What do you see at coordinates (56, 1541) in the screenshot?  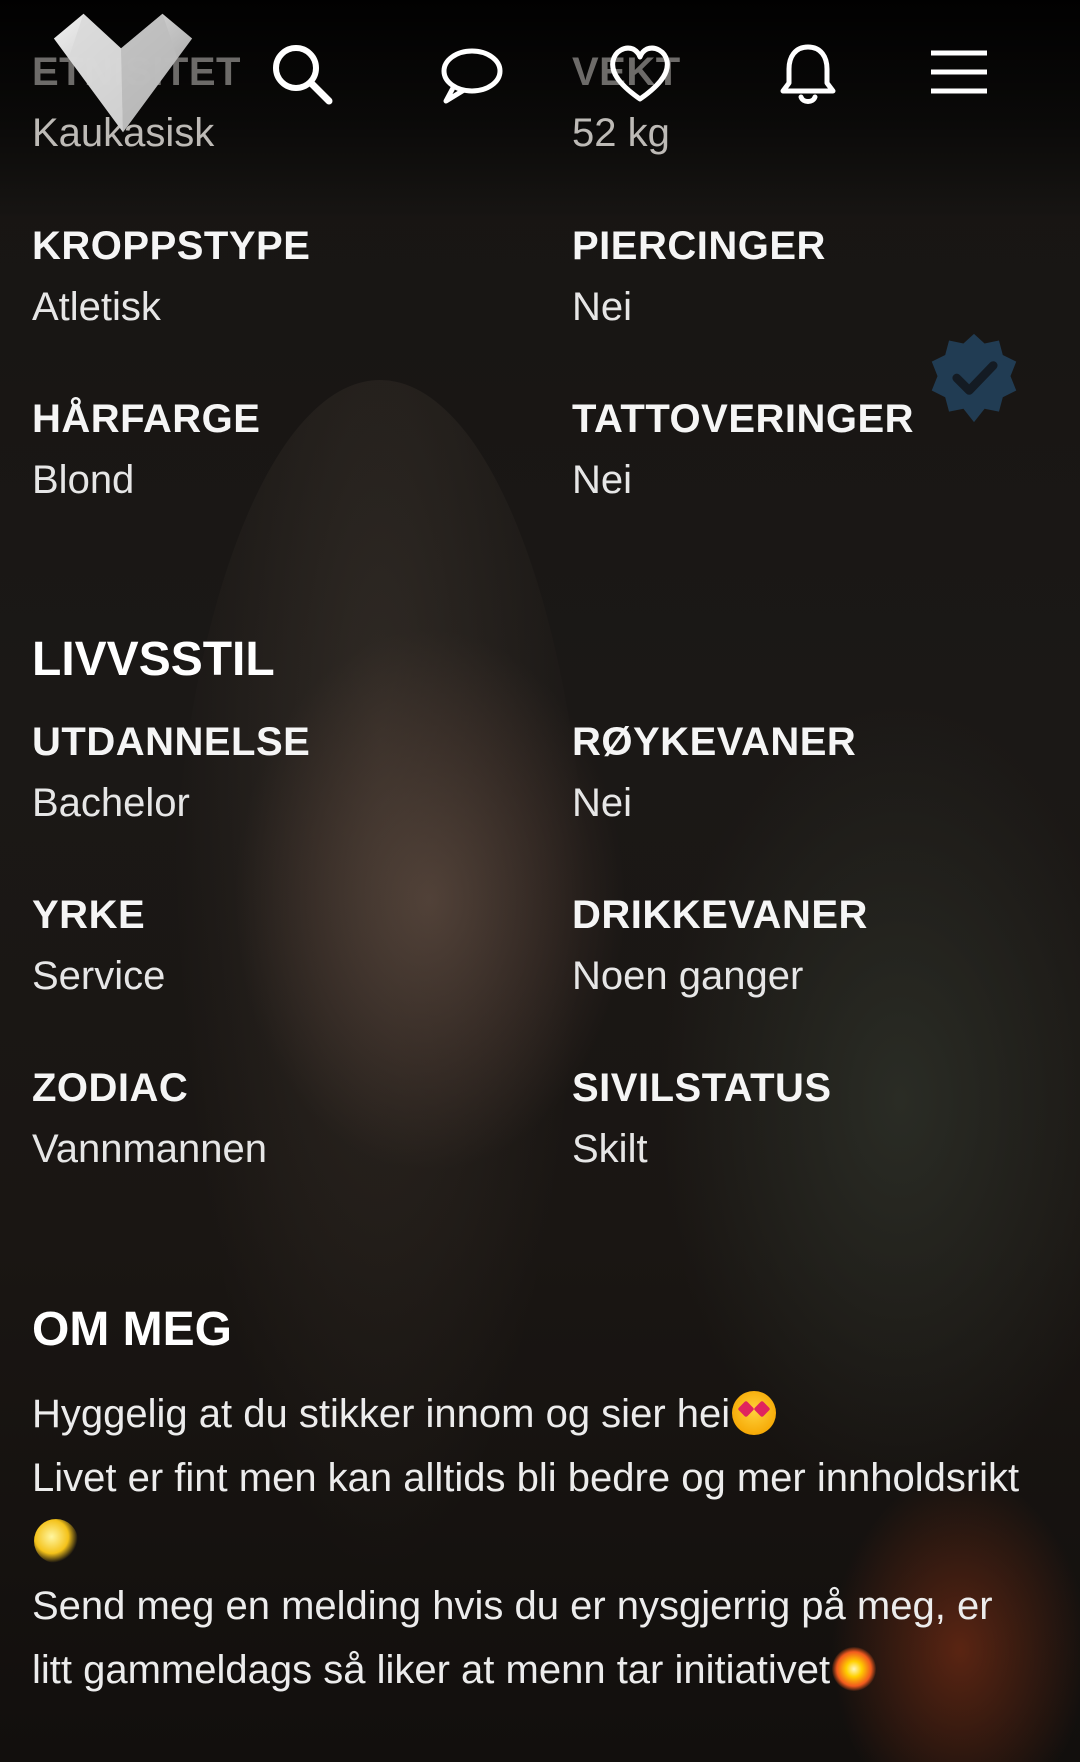 I see `dizzy-emoji-icon` at bounding box center [56, 1541].